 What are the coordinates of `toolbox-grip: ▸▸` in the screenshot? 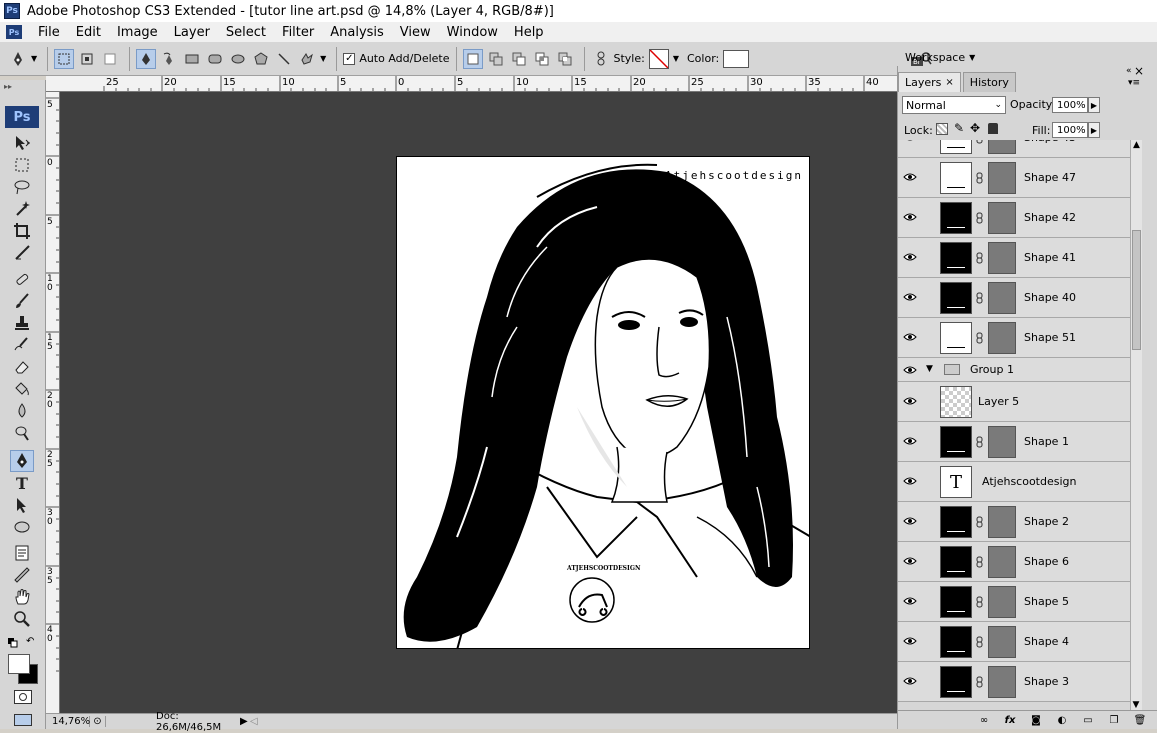 It's located at (8, 86).